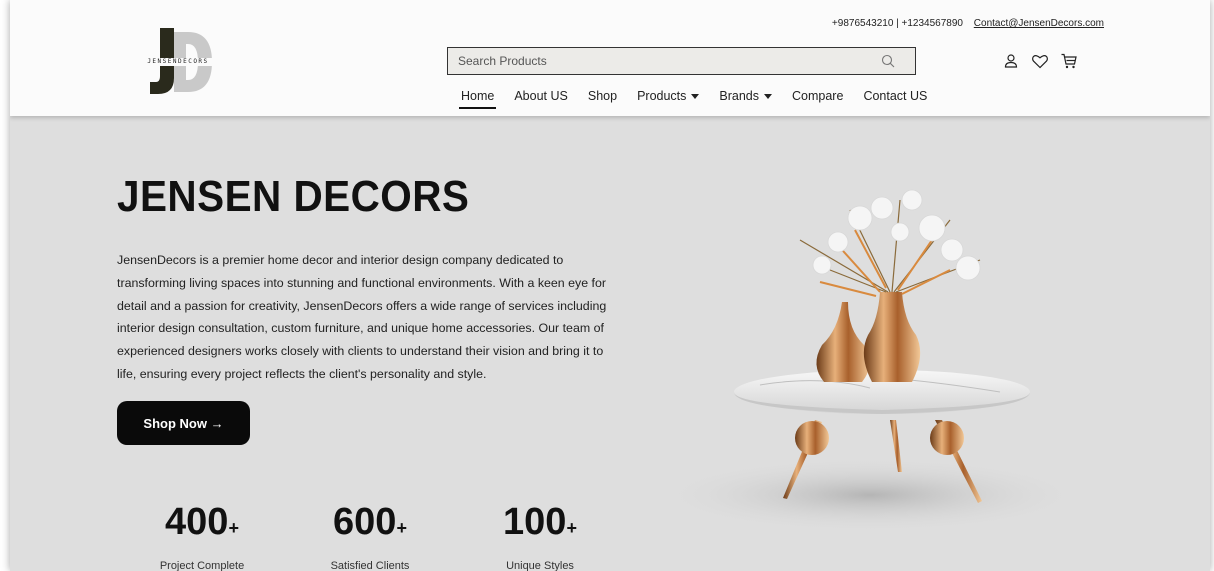 This screenshot has width=1214, height=571. What do you see at coordinates (370, 565) in the screenshot?
I see `stat-label: Satisfied Clients` at bounding box center [370, 565].